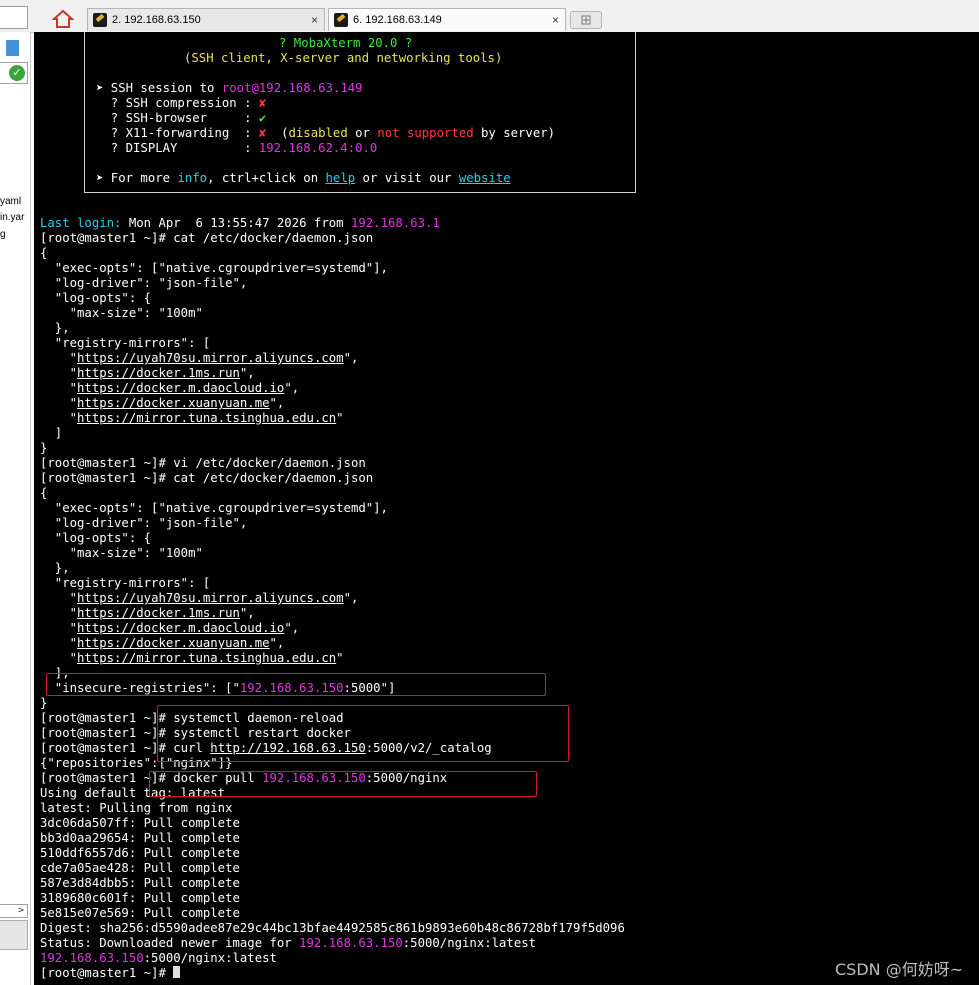  What do you see at coordinates (140, 823) in the screenshot?
I see `output-line: 3dc06da507ff: Pull complete` at bounding box center [140, 823].